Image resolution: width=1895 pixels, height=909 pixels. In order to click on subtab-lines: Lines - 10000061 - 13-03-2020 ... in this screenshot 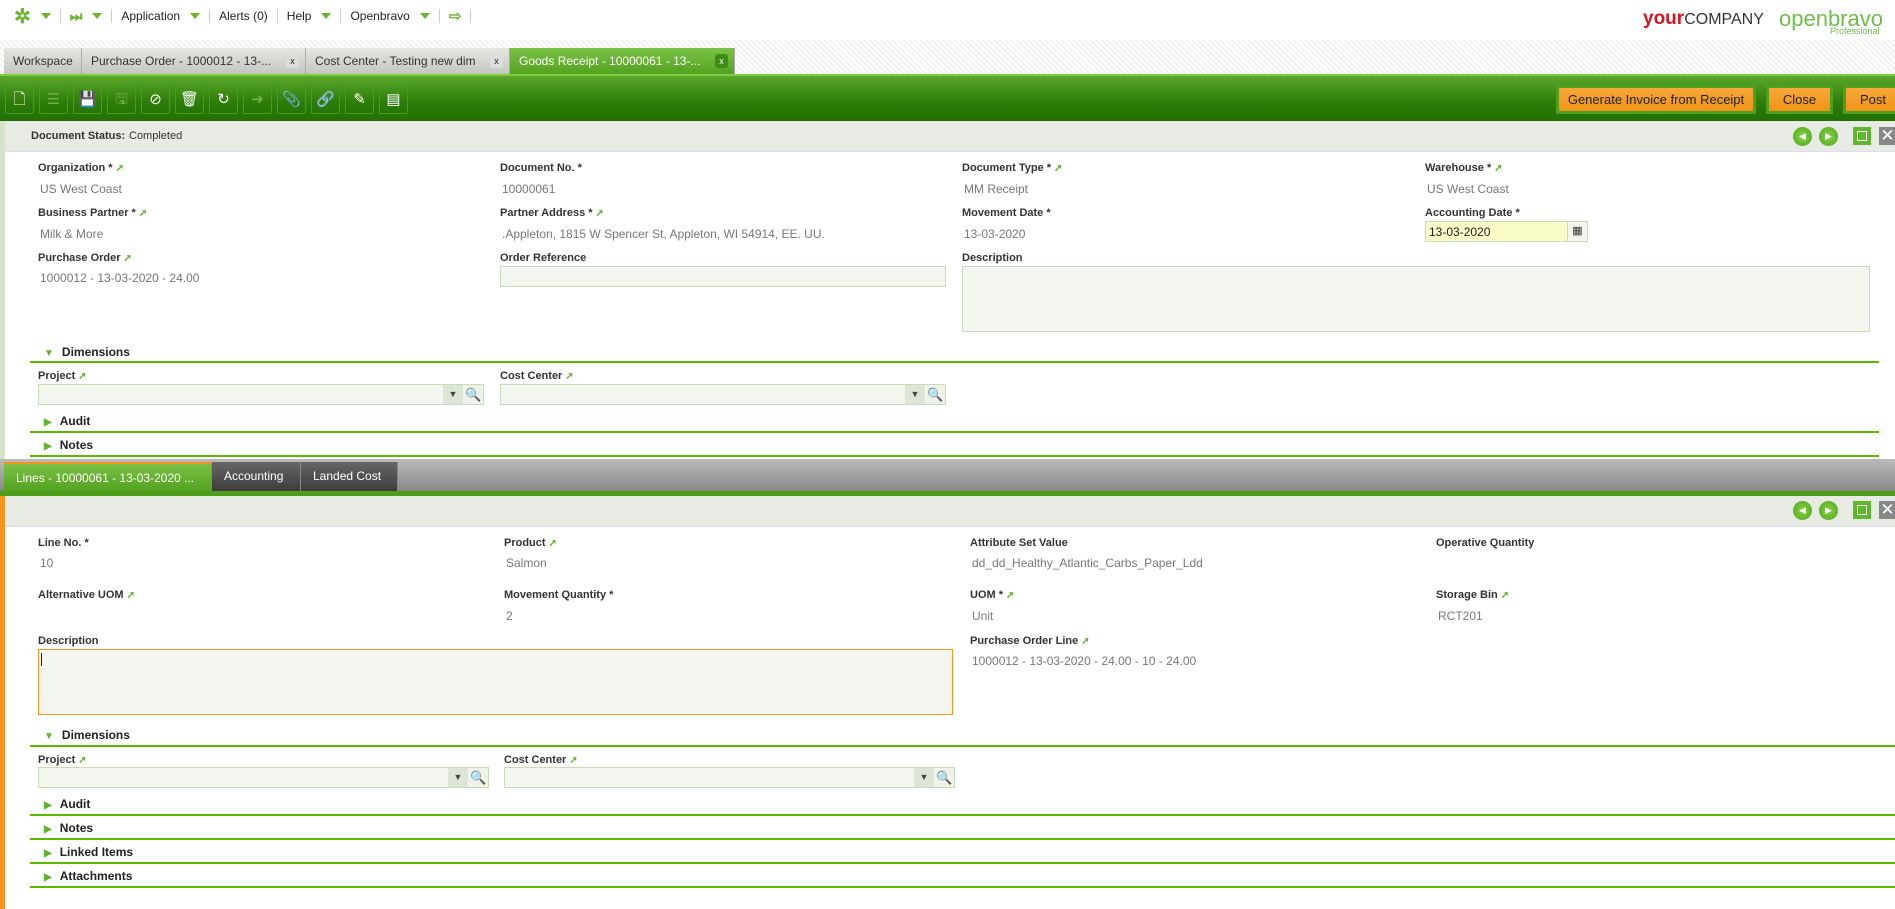, I will do `click(108, 476)`.